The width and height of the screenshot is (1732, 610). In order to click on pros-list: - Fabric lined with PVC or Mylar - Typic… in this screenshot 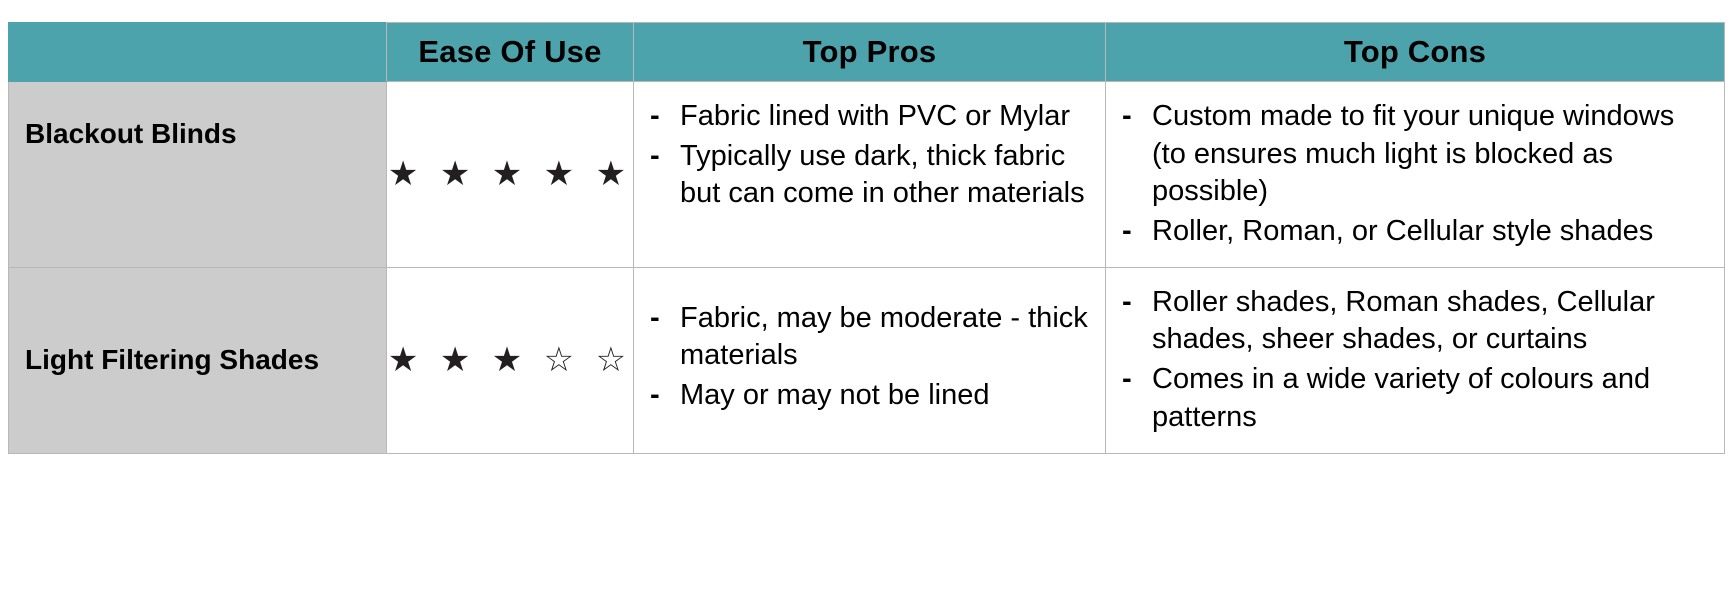, I will do `click(869, 155)`.